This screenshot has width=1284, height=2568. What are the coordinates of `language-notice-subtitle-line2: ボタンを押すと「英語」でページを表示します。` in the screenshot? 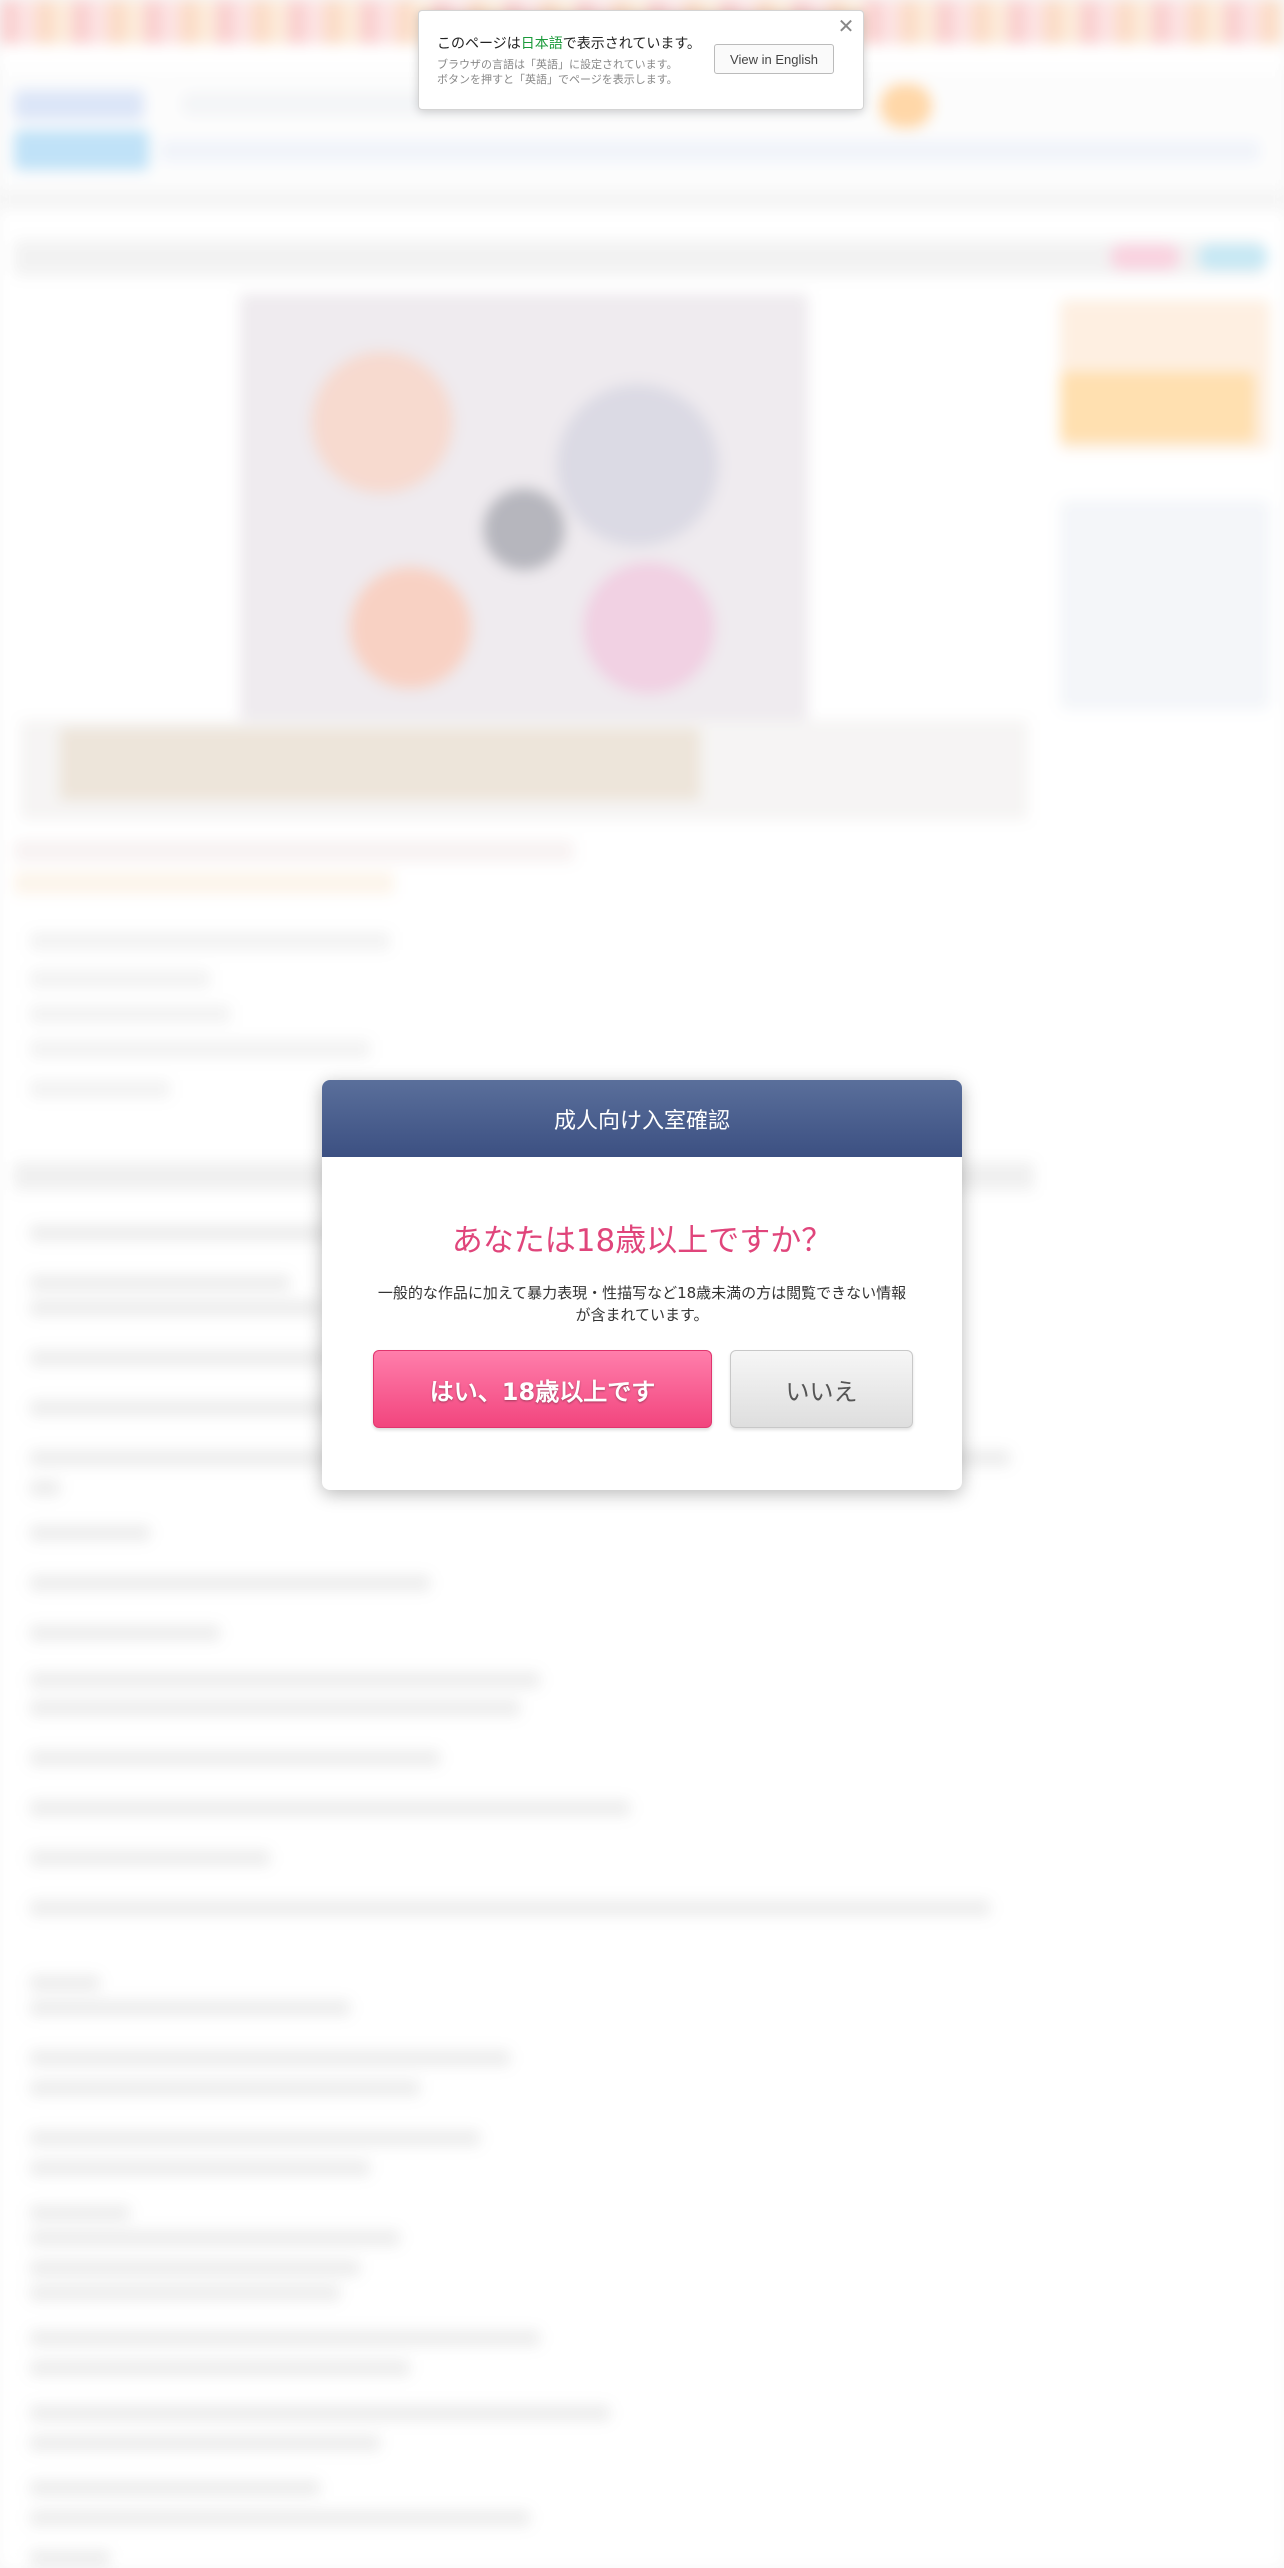 It's located at (557, 79).